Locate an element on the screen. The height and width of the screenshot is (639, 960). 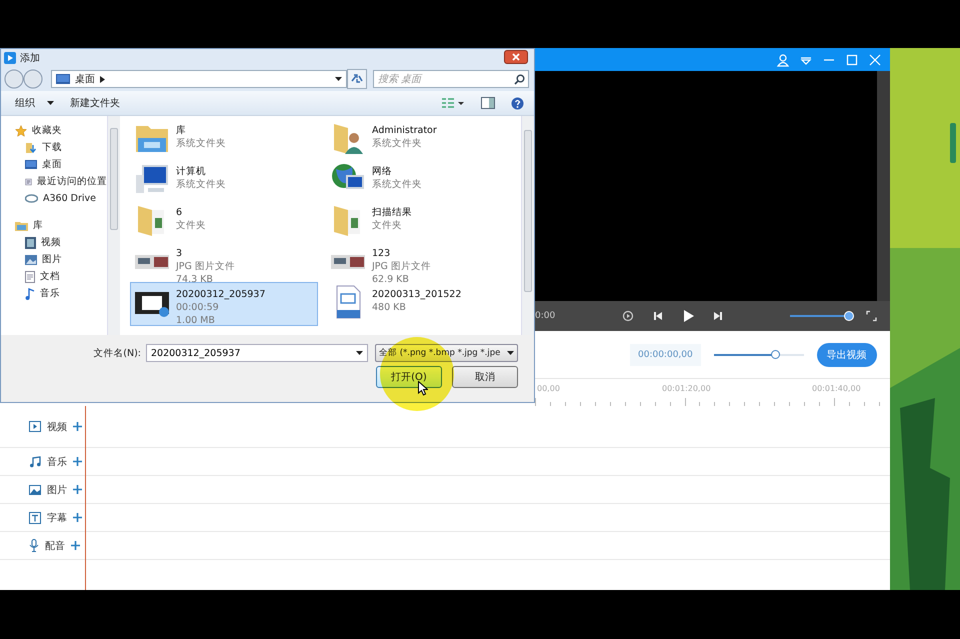
file-detail: 480 KB is located at coordinates (389, 307).